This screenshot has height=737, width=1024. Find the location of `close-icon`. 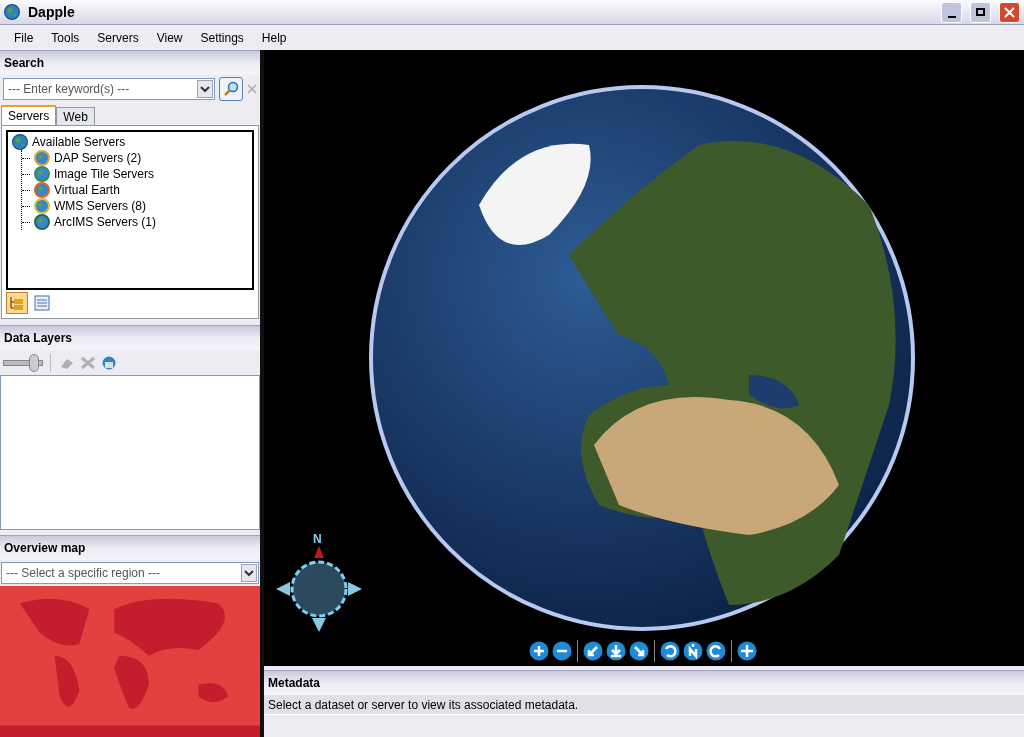

close-icon is located at coordinates (1009, 12).